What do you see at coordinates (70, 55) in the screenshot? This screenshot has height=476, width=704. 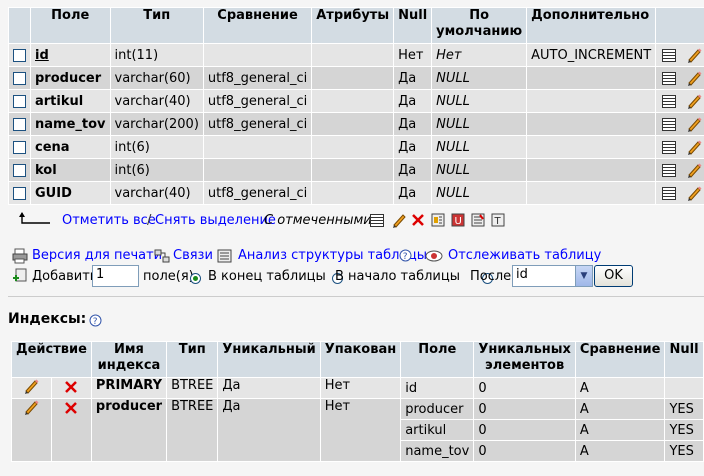 I see `field-name: id` at bounding box center [70, 55].